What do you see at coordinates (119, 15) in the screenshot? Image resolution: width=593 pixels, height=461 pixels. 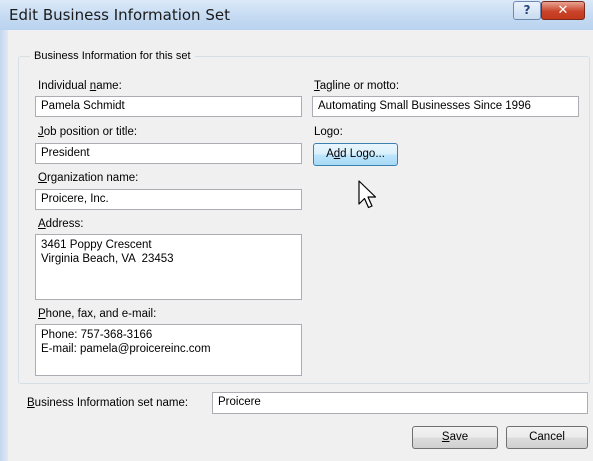 I see `dialog-title: Edit Business Information Set` at bounding box center [119, 15].